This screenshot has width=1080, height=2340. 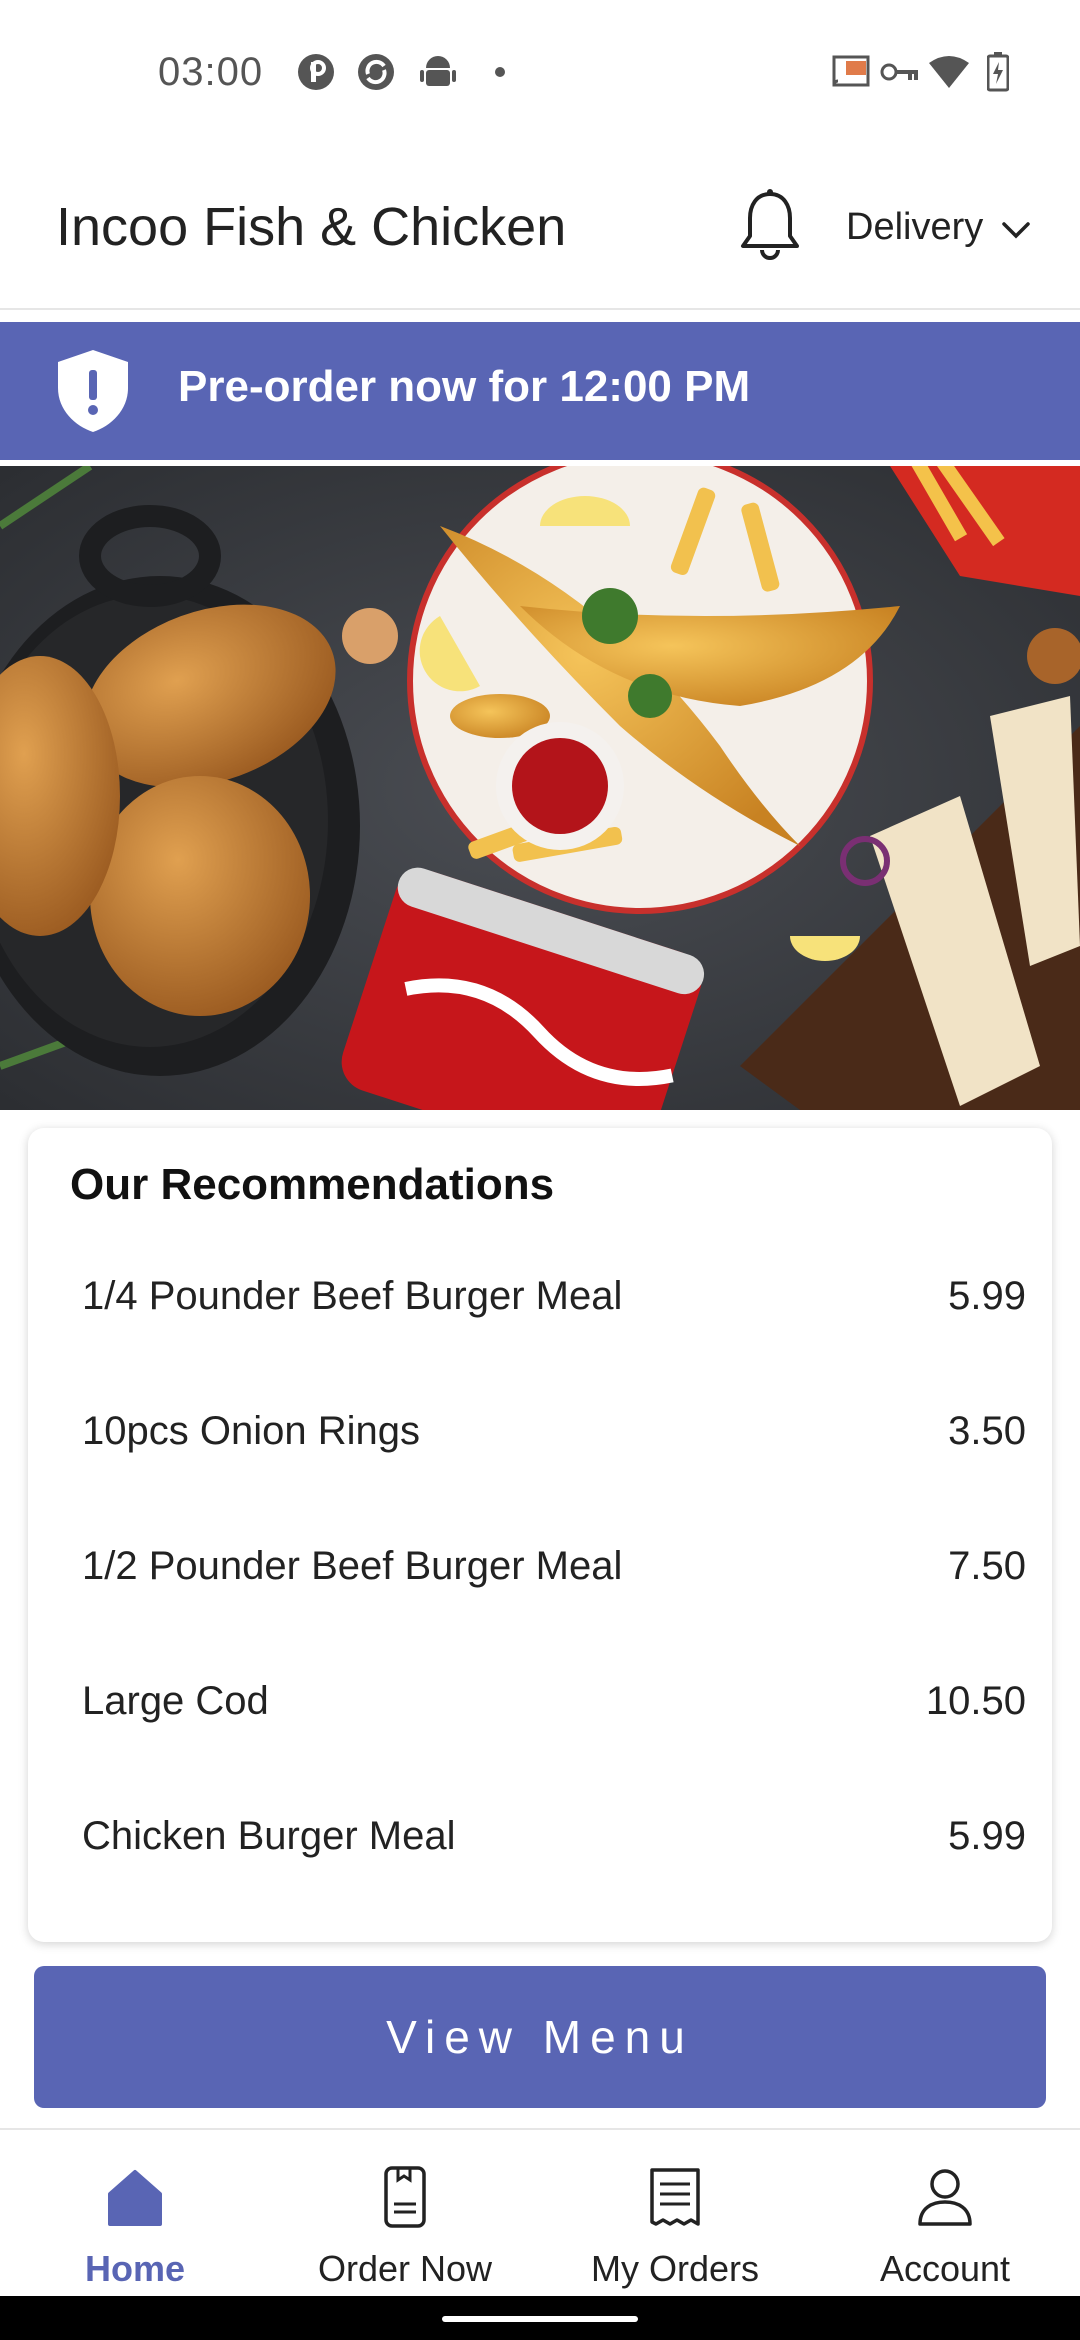 I want to click on list-item: Large Cod 10.50, so click(x=554, y=1701).